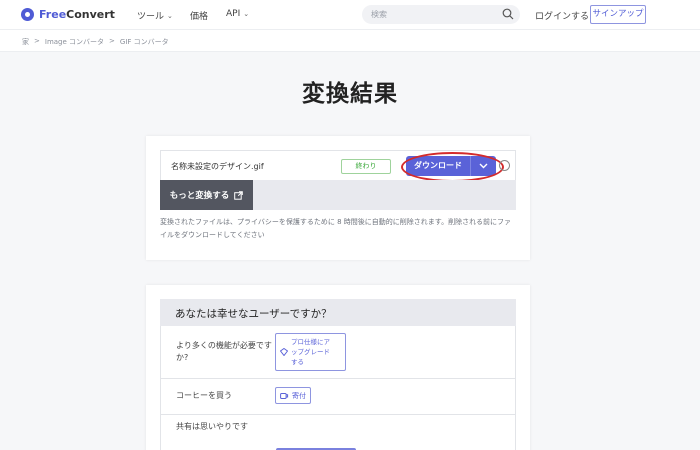  I want to click on upgrade-button-line: する, so click(297, 362).